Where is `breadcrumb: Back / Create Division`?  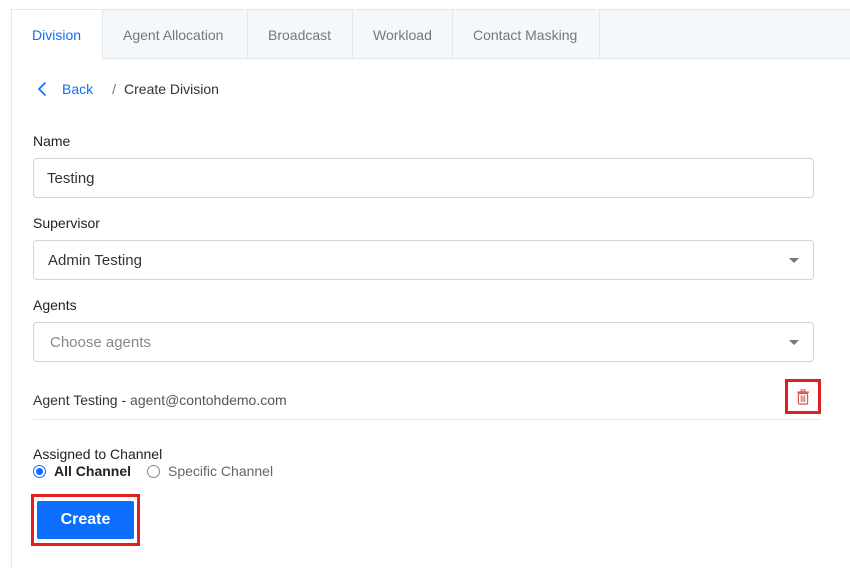 breadcrumb: Back / Create Division is located at coordinates (126, 89).